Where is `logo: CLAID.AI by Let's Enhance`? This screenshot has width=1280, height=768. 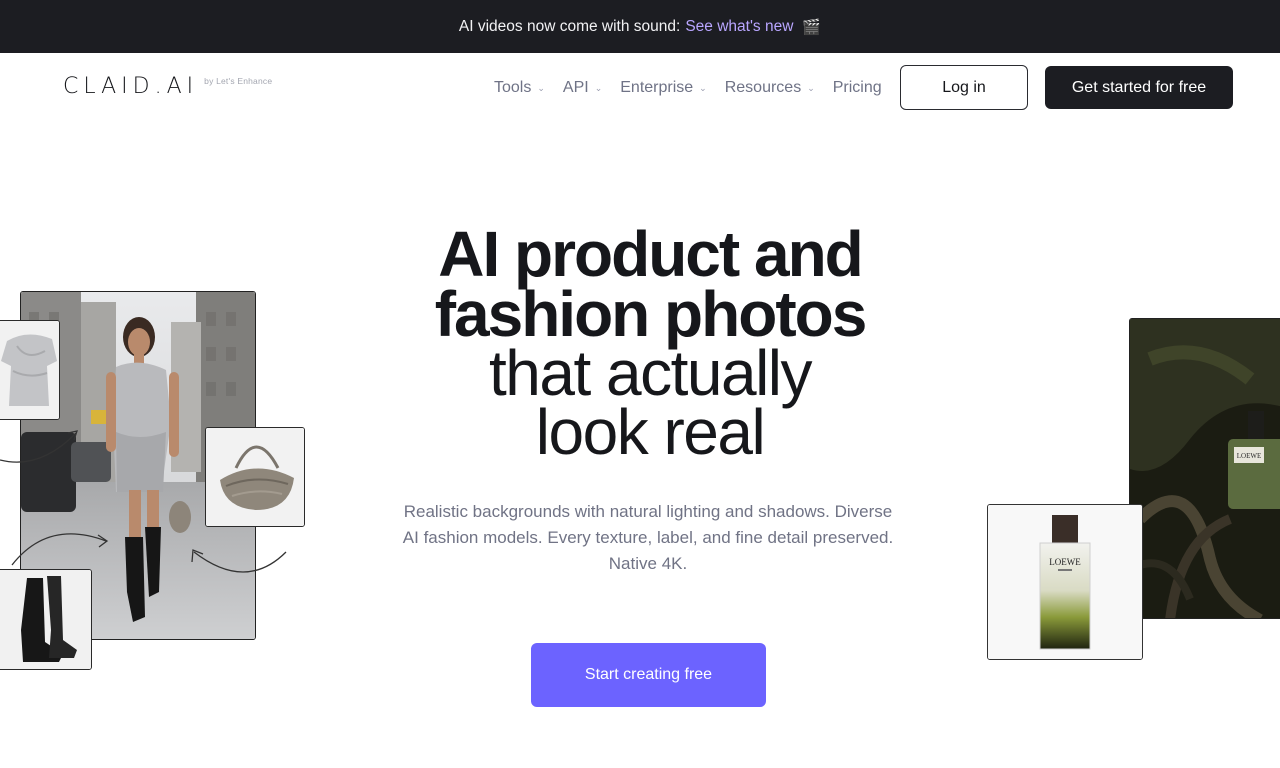
logo: CLAID.AI by Let's Enhance is located at coordinates (167, 86).